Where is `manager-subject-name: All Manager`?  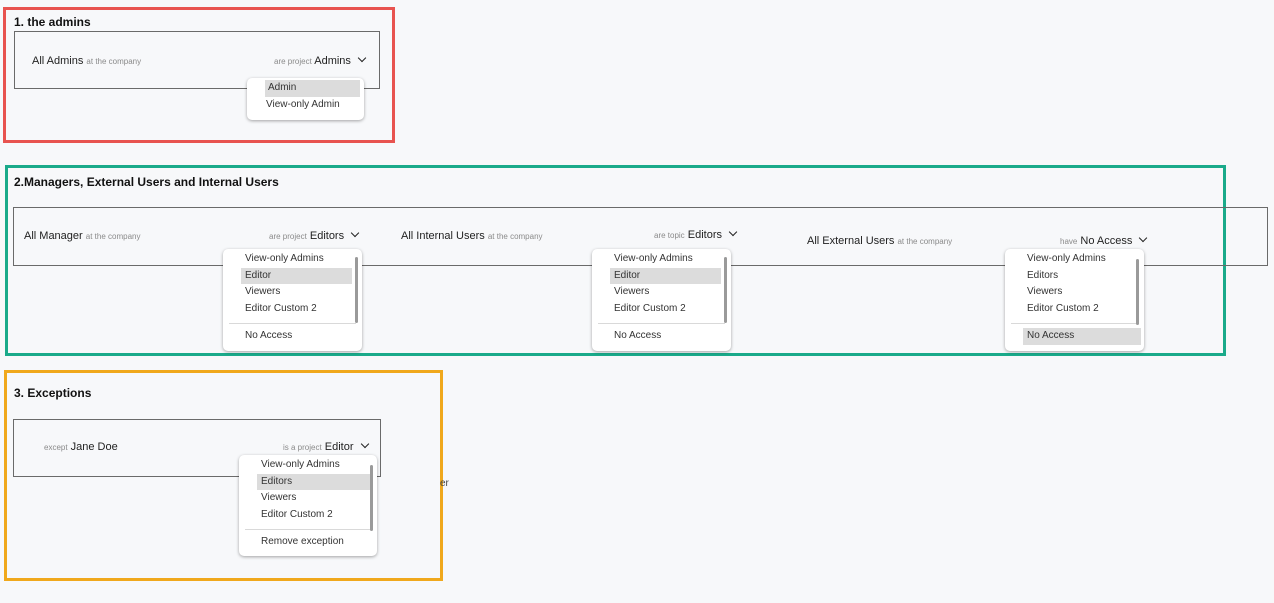
manager-subject-name: All Manager is located at coordinates (53, 236).